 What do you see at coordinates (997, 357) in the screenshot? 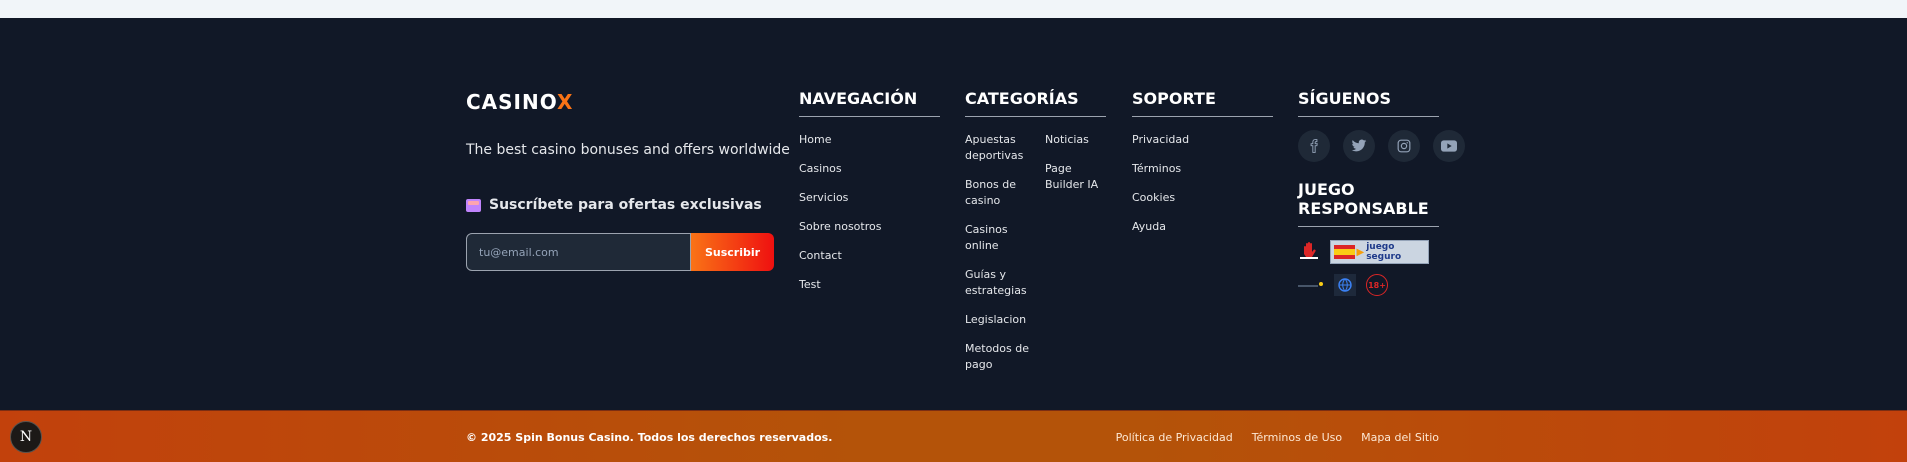
I see `category-link: Metodos de pago` at bounding box center [997, 357].